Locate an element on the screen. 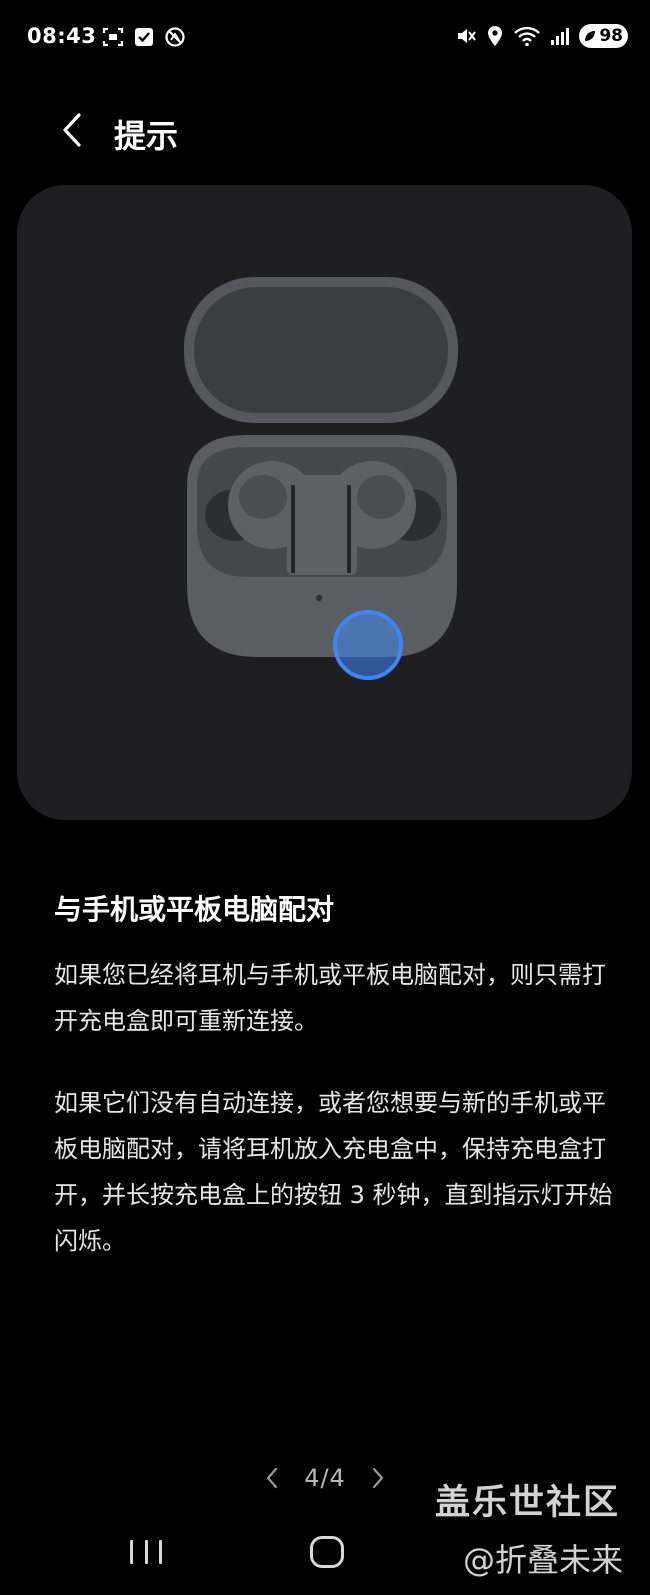 Image resolution: width=650 pixels, height=1595 pixels. pager-prev-button is located at coordinates (272, 1478).